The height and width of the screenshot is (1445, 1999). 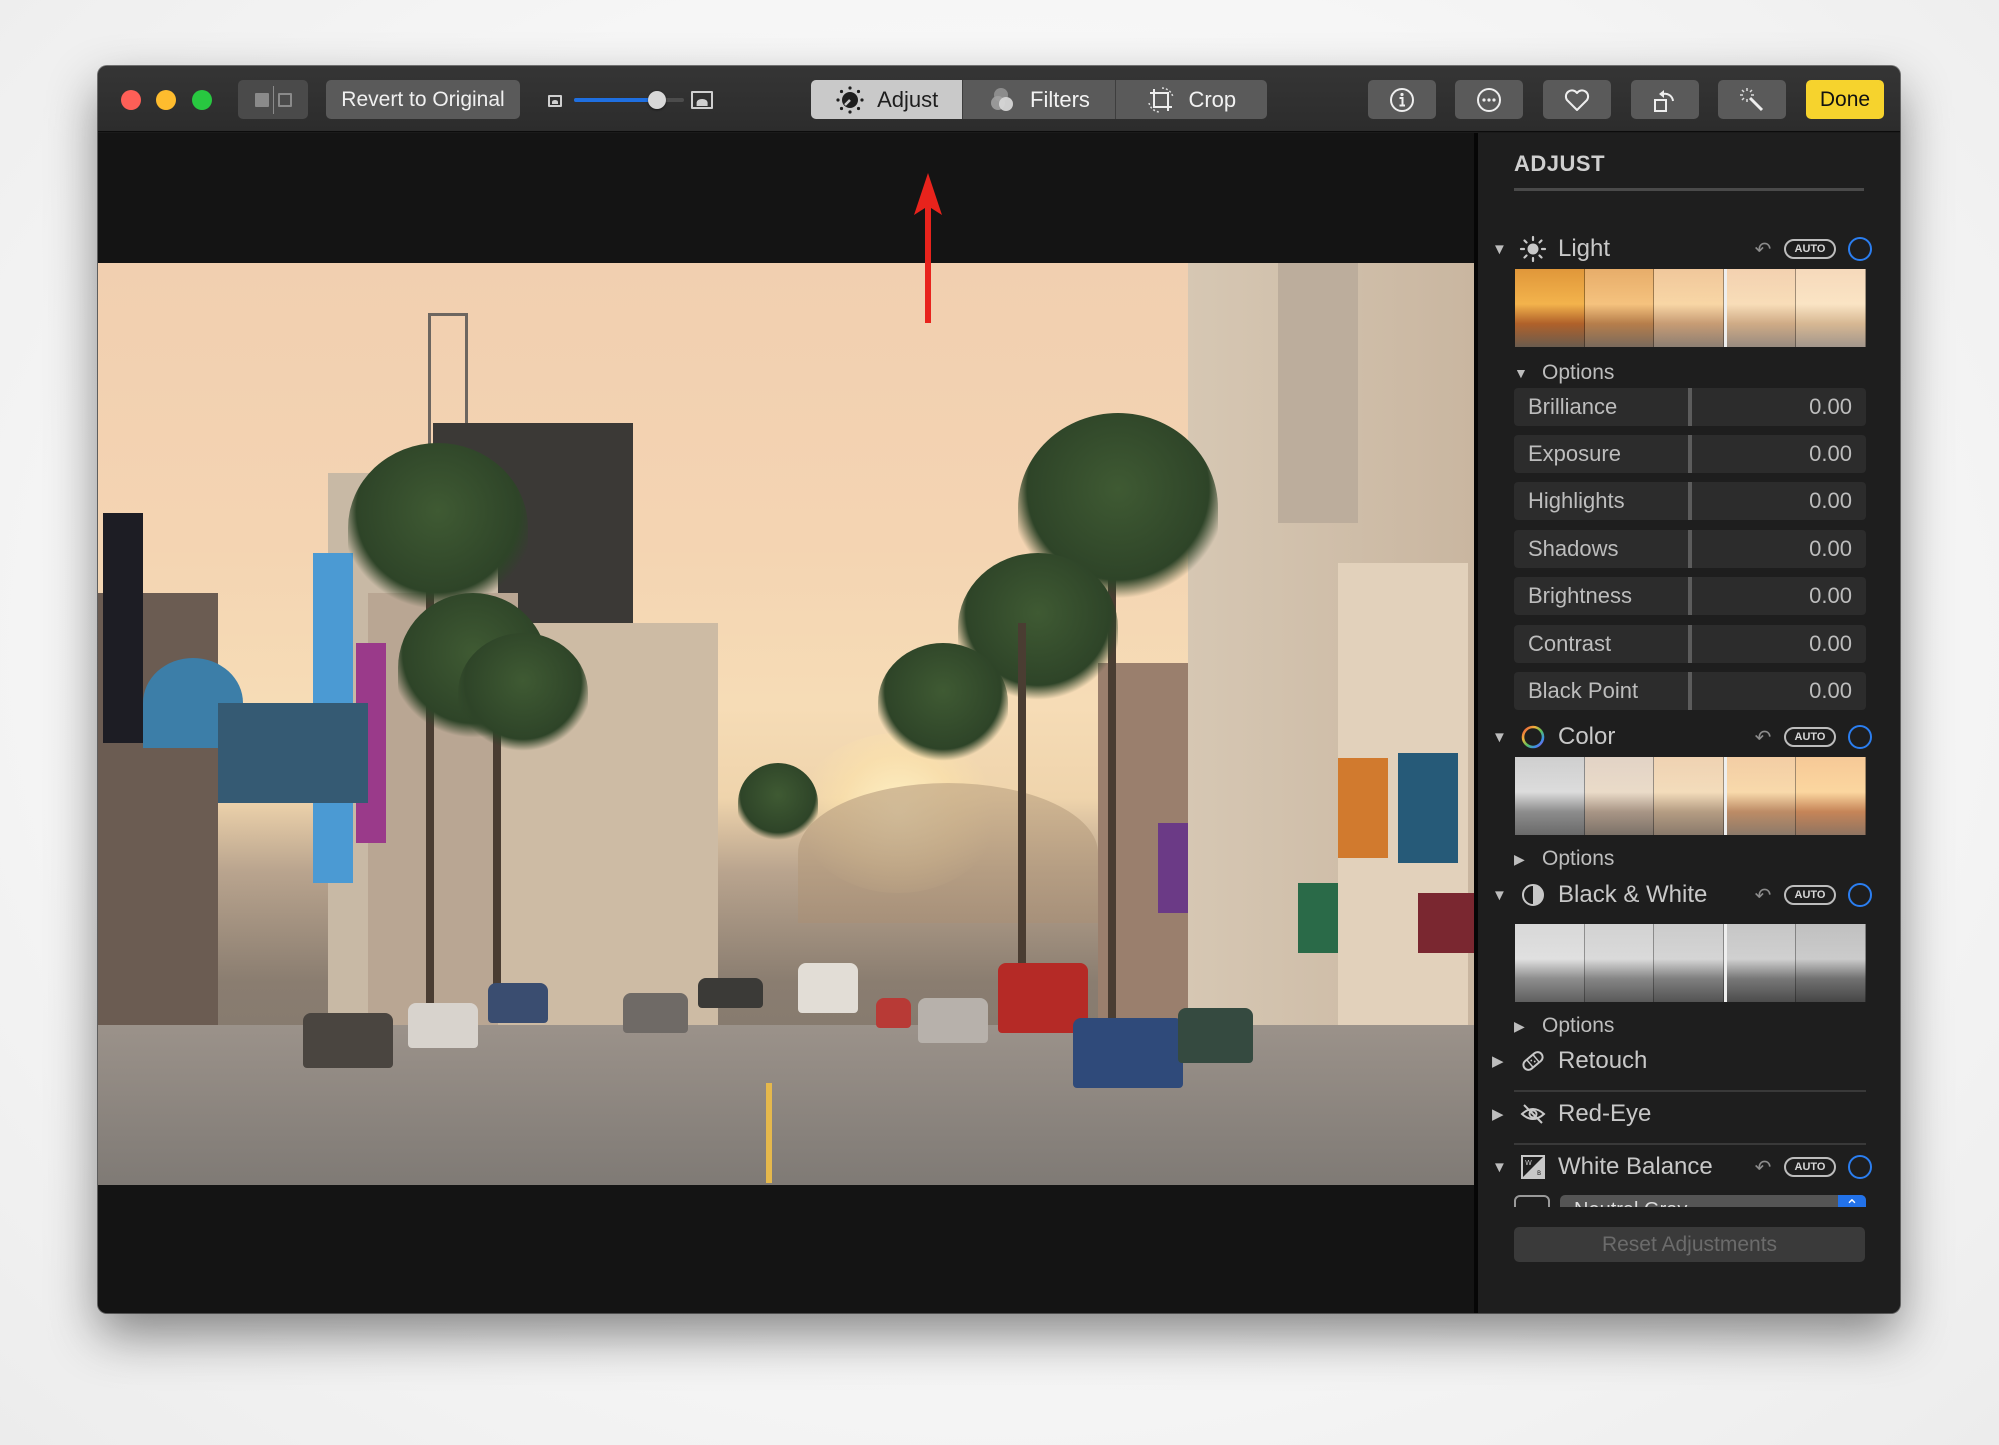 What do you see at coordinates (1860, 895) in the screenshot?
I see `bw-enable-toggle` at bounding box center [1860, 895].